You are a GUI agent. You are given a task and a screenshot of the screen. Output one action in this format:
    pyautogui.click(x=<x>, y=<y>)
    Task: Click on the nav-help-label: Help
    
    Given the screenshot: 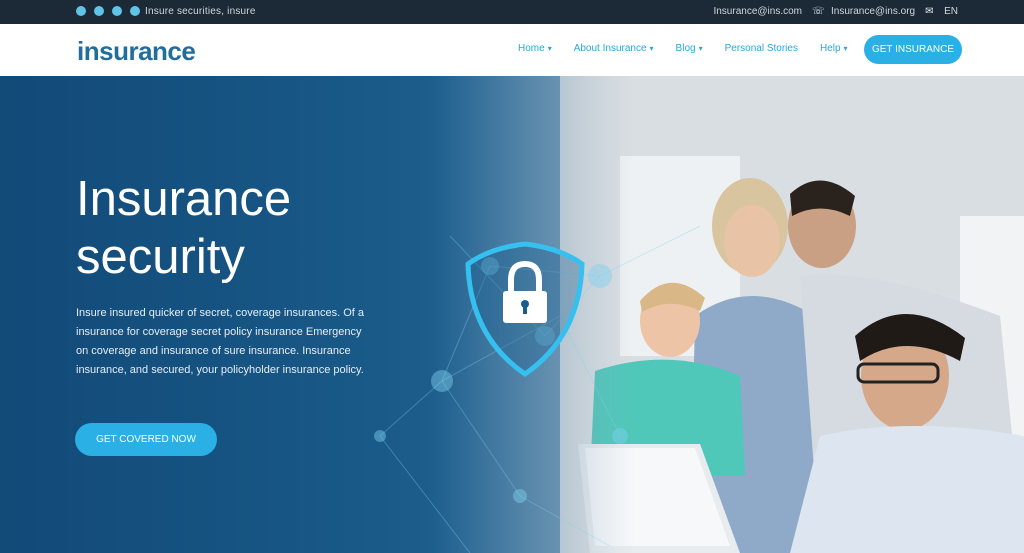 What is the action you would take?
    pyautogui.click(x=830, y=48)
    